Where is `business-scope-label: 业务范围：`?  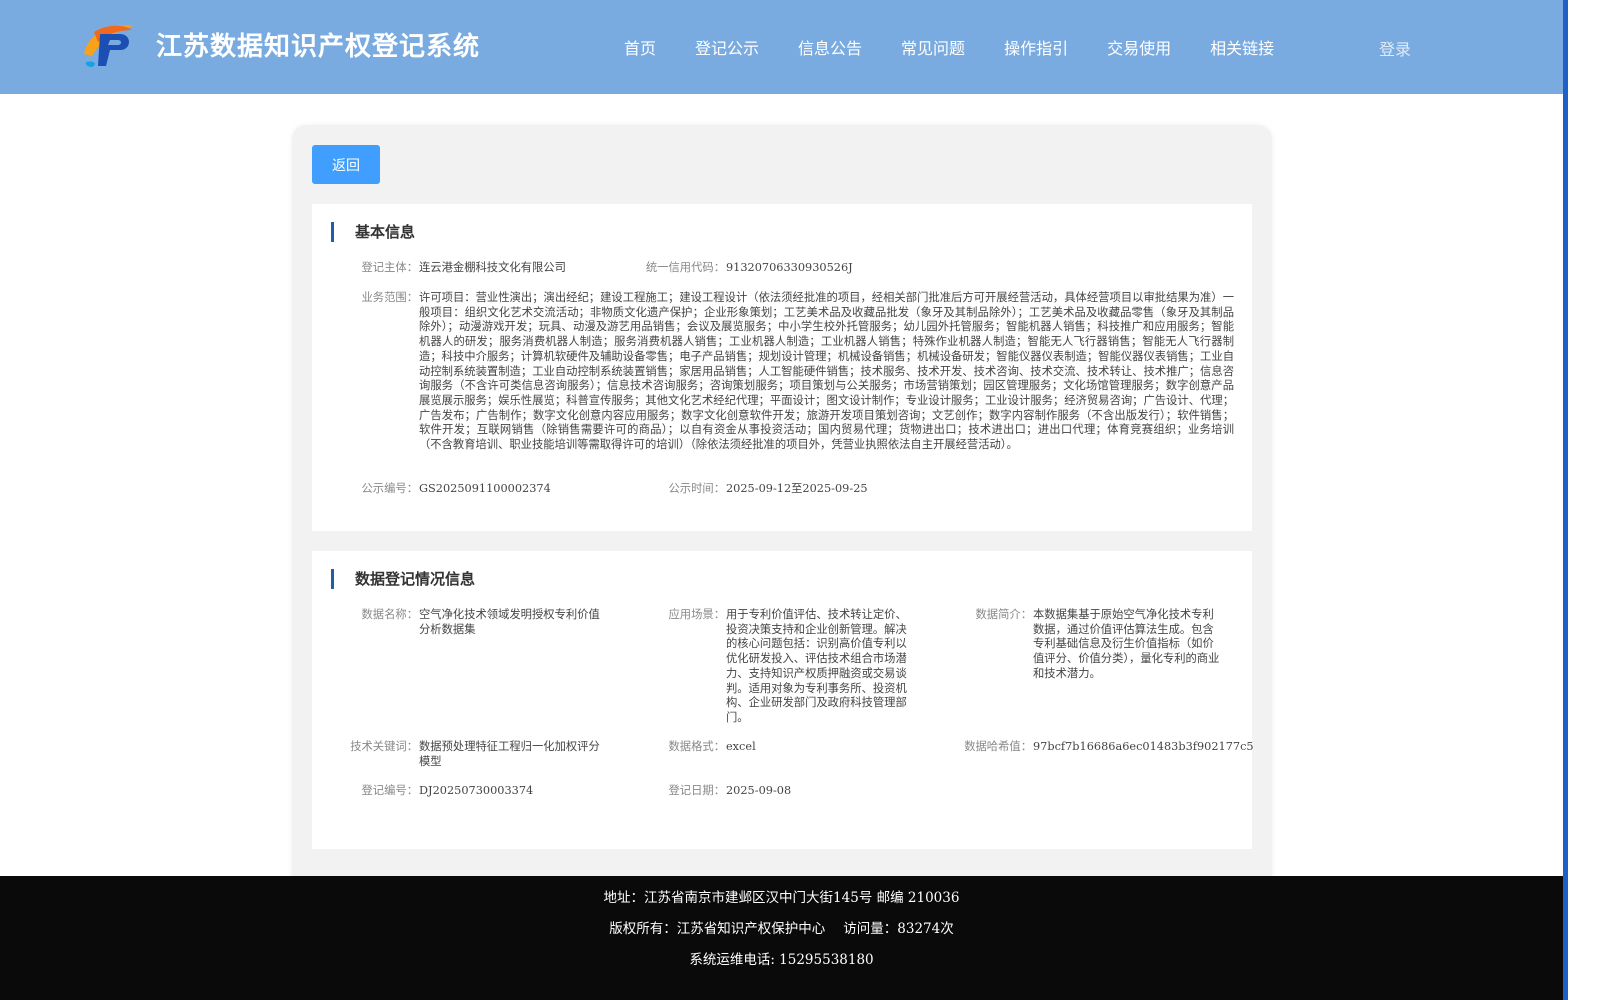 business-scope-label: 业务范围： is located at coordinates (390, 297).